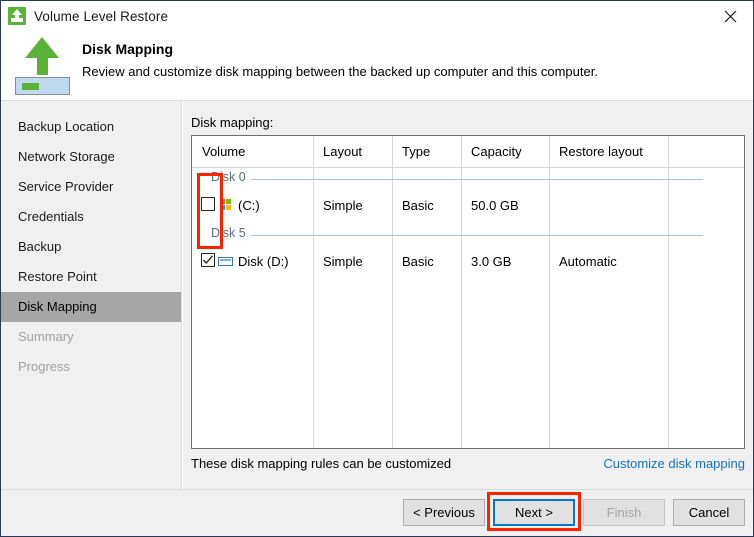 Image resolution: width=754 pixels, height=537 pixels. I want to click on sidebar-item-backup: Backup, so click(91, 247).